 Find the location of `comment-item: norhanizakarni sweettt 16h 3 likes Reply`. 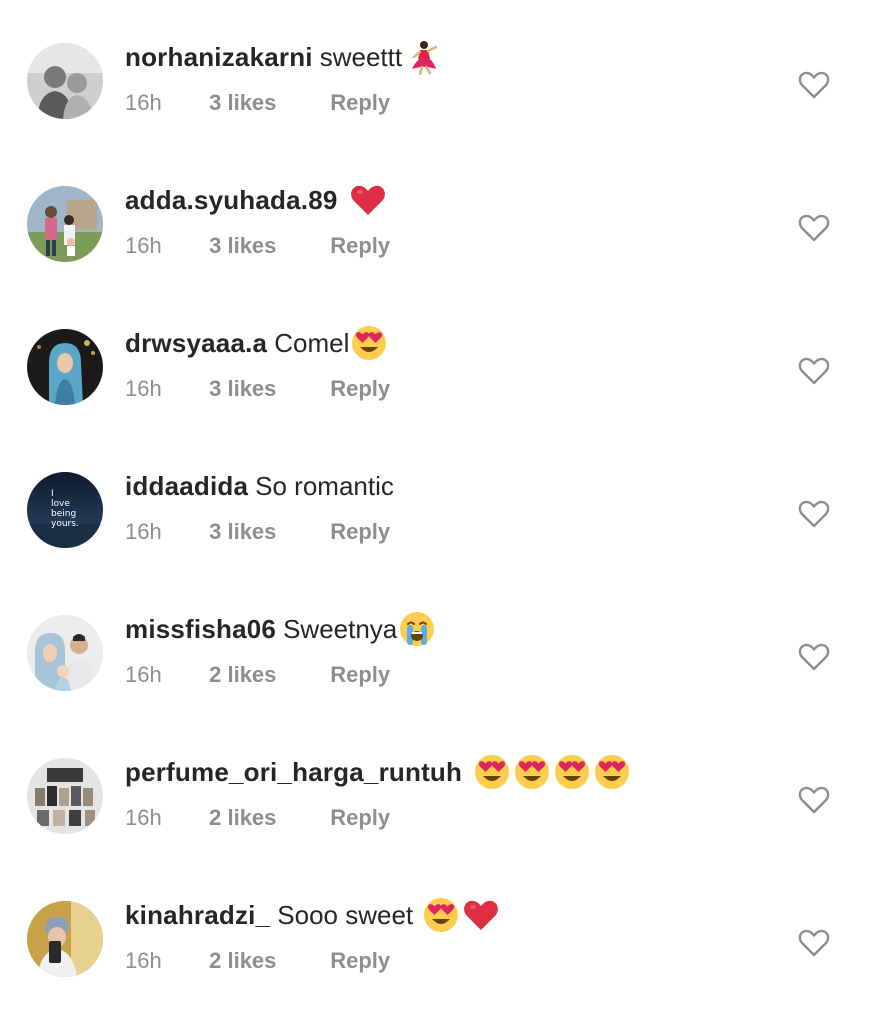

comment-item: norhanizakarni sweettt 16h 3 likes Reply is located at coordinates (440, 95).